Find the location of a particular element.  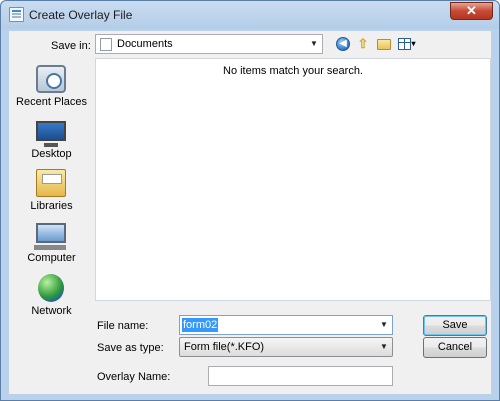

place-recent-places: Recent Places is located at coordinates (51, 89).